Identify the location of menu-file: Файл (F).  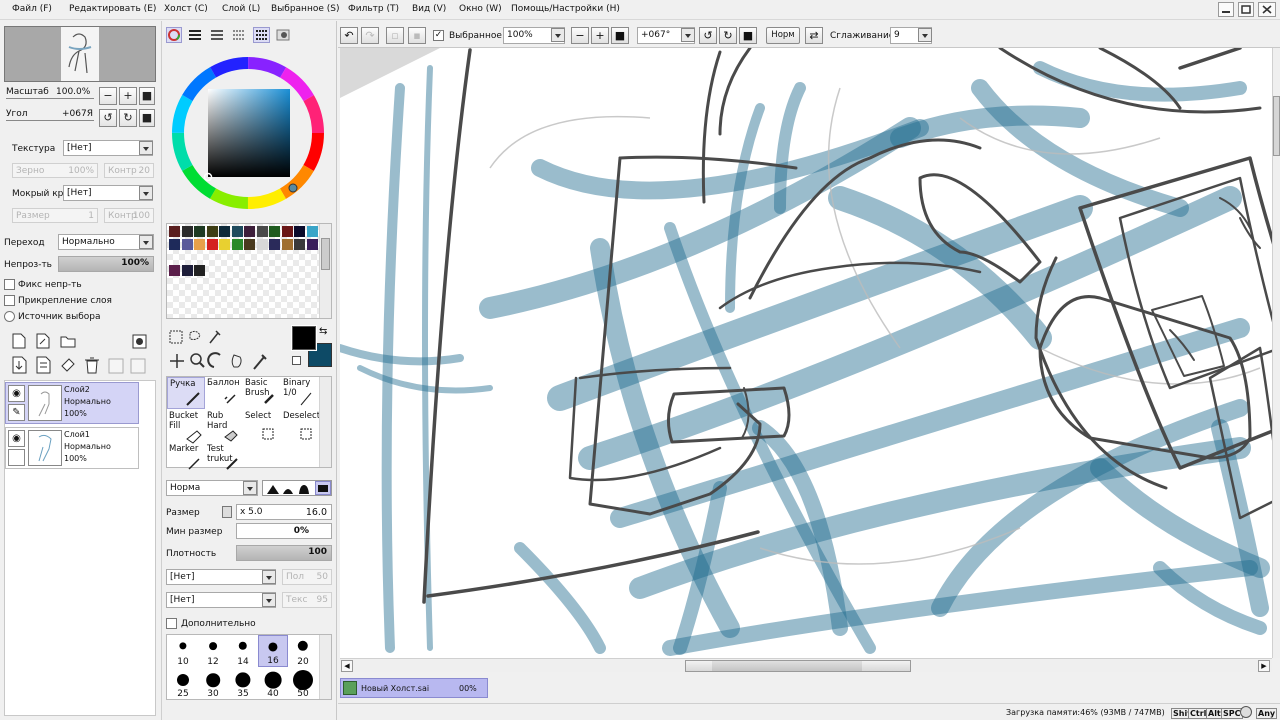
(32, 9).